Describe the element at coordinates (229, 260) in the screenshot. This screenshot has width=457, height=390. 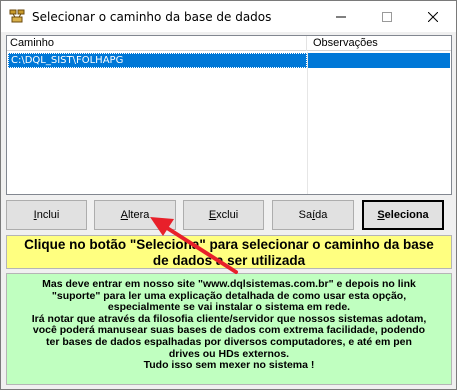
I see `instruction-line: de dados a ser utilizada` at that location.